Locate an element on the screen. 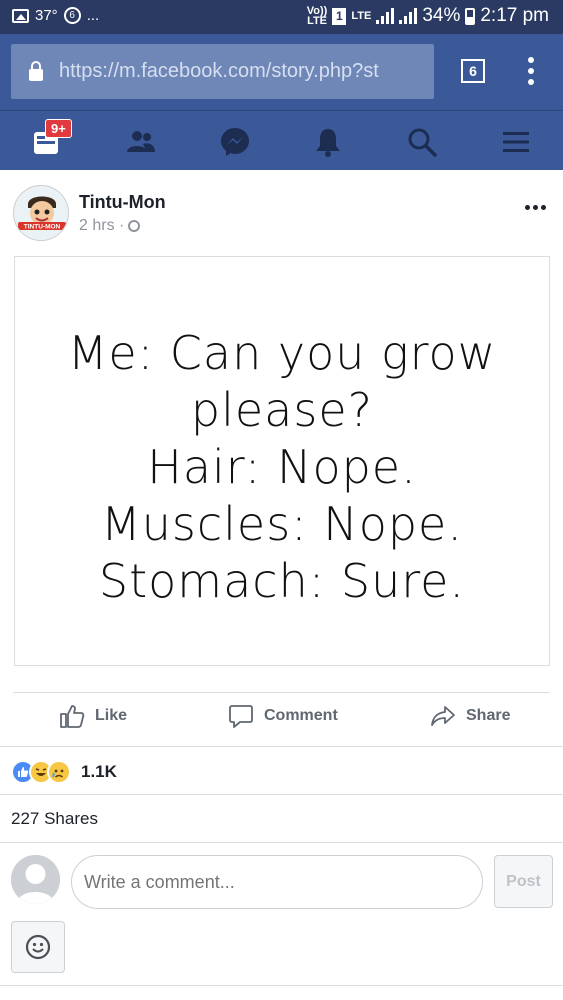 The width and height of the screenshot is (563, 1000). post-time-text: 2 hrs · is located at coordinates (102, 225).